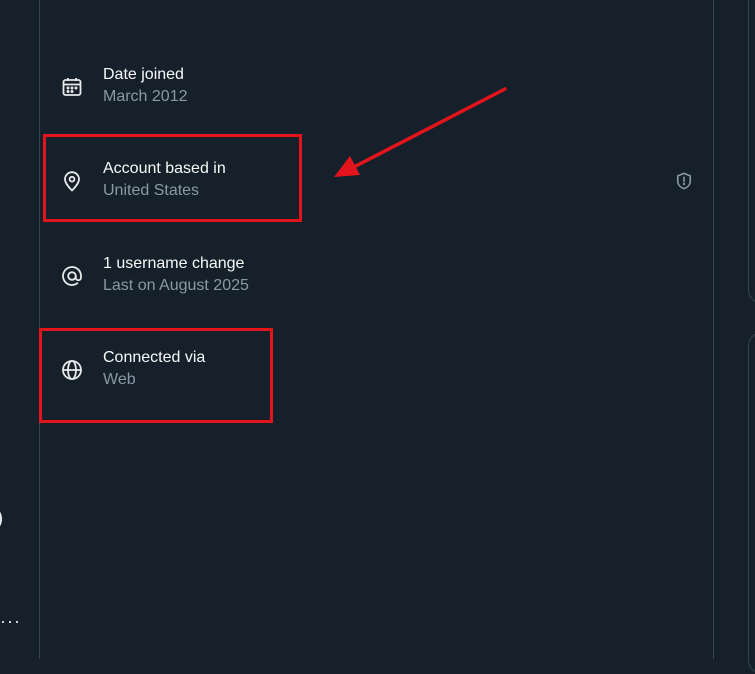 The height and width of the screenshot is (674, 755). I want to click on account-based-in-value: United States, so click(151, 190).